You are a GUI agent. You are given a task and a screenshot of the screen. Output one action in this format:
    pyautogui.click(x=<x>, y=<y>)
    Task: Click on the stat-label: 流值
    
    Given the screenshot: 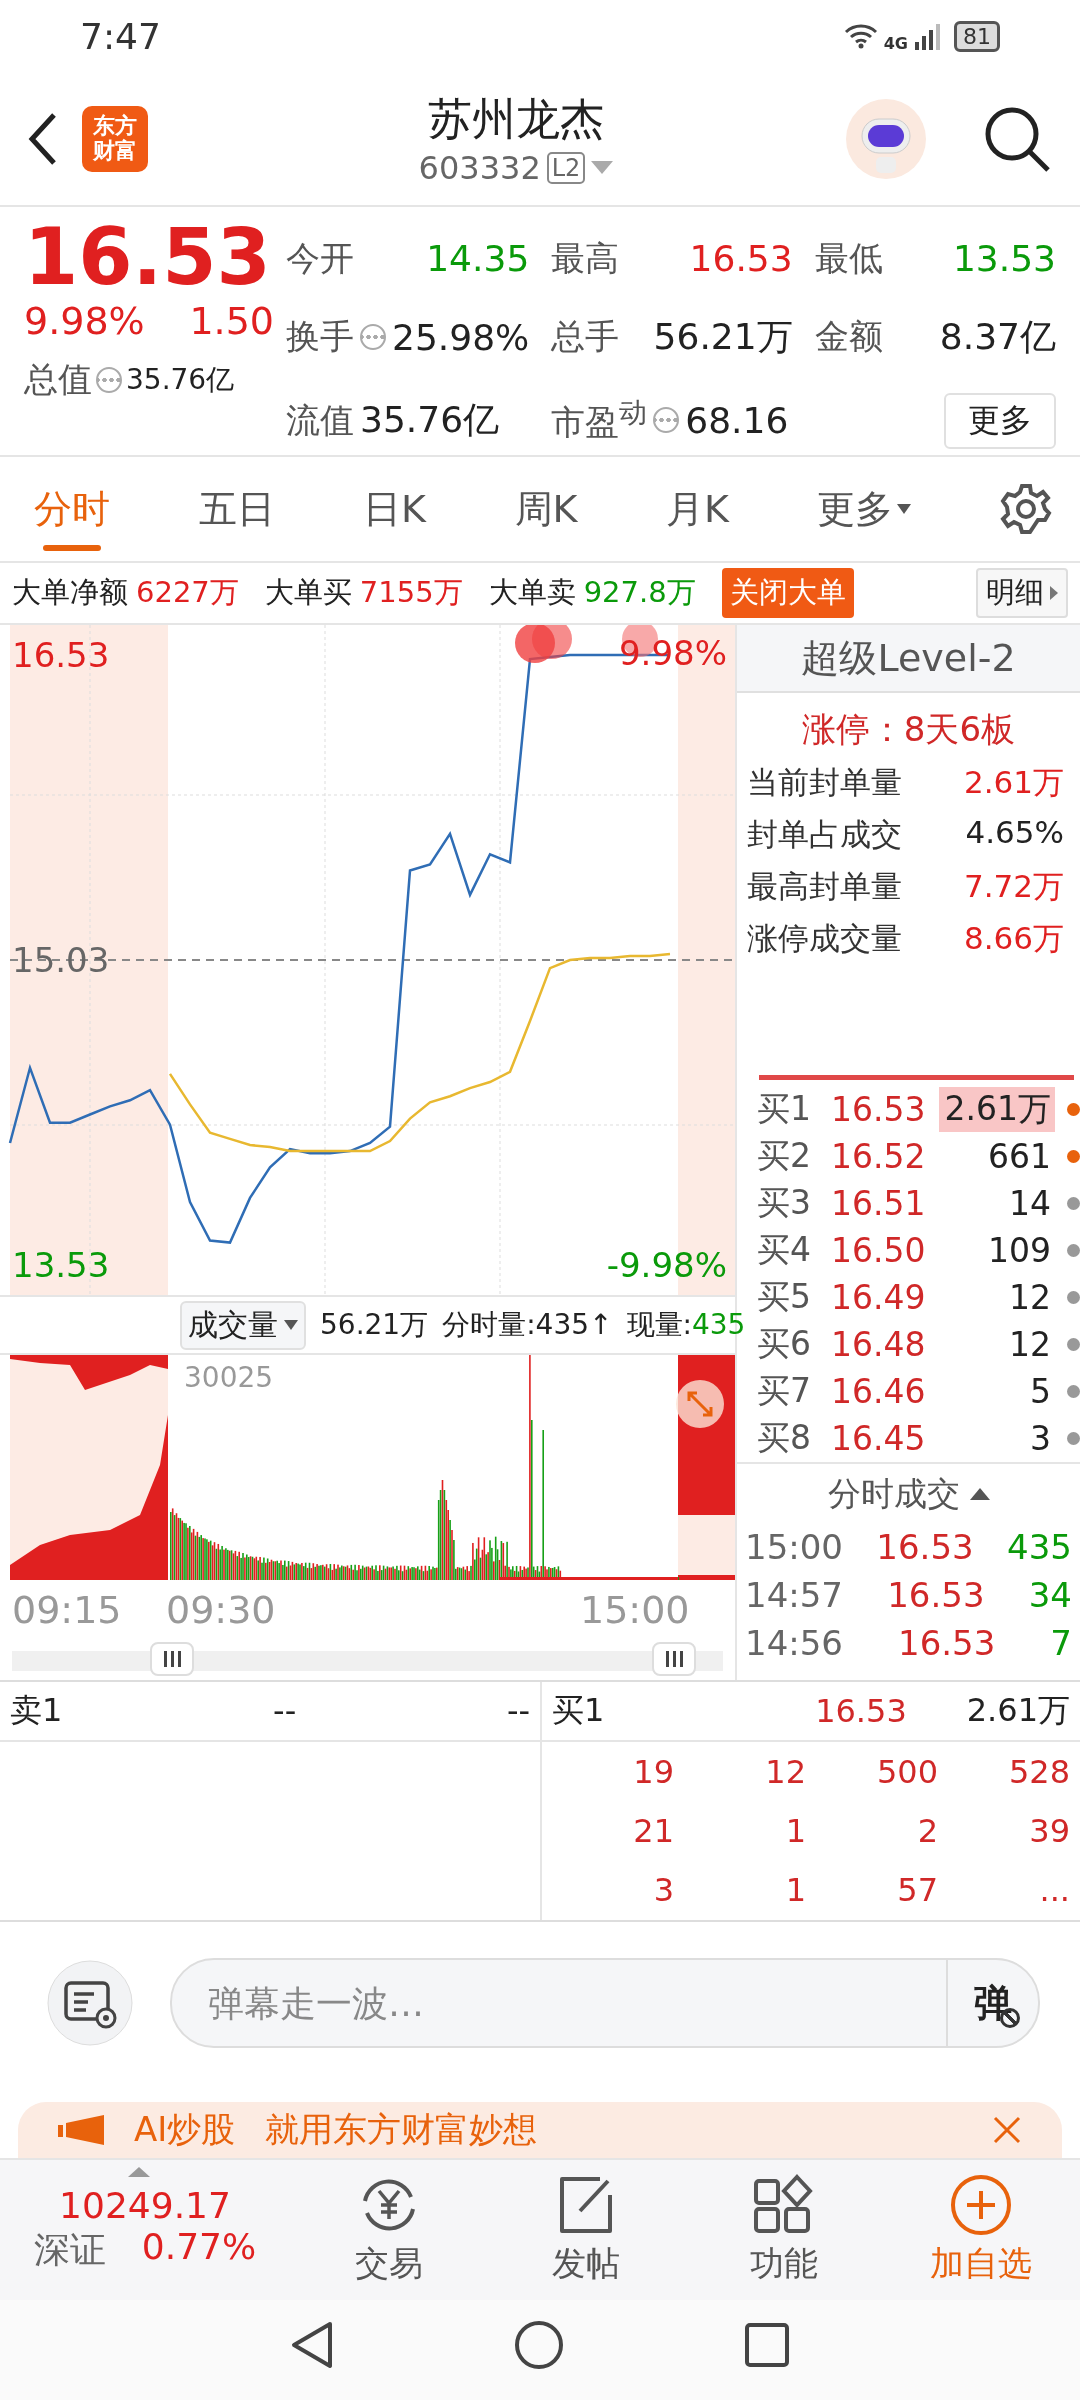 What is the action you would take?
    pyautogui.click(x=320, y=420)
    